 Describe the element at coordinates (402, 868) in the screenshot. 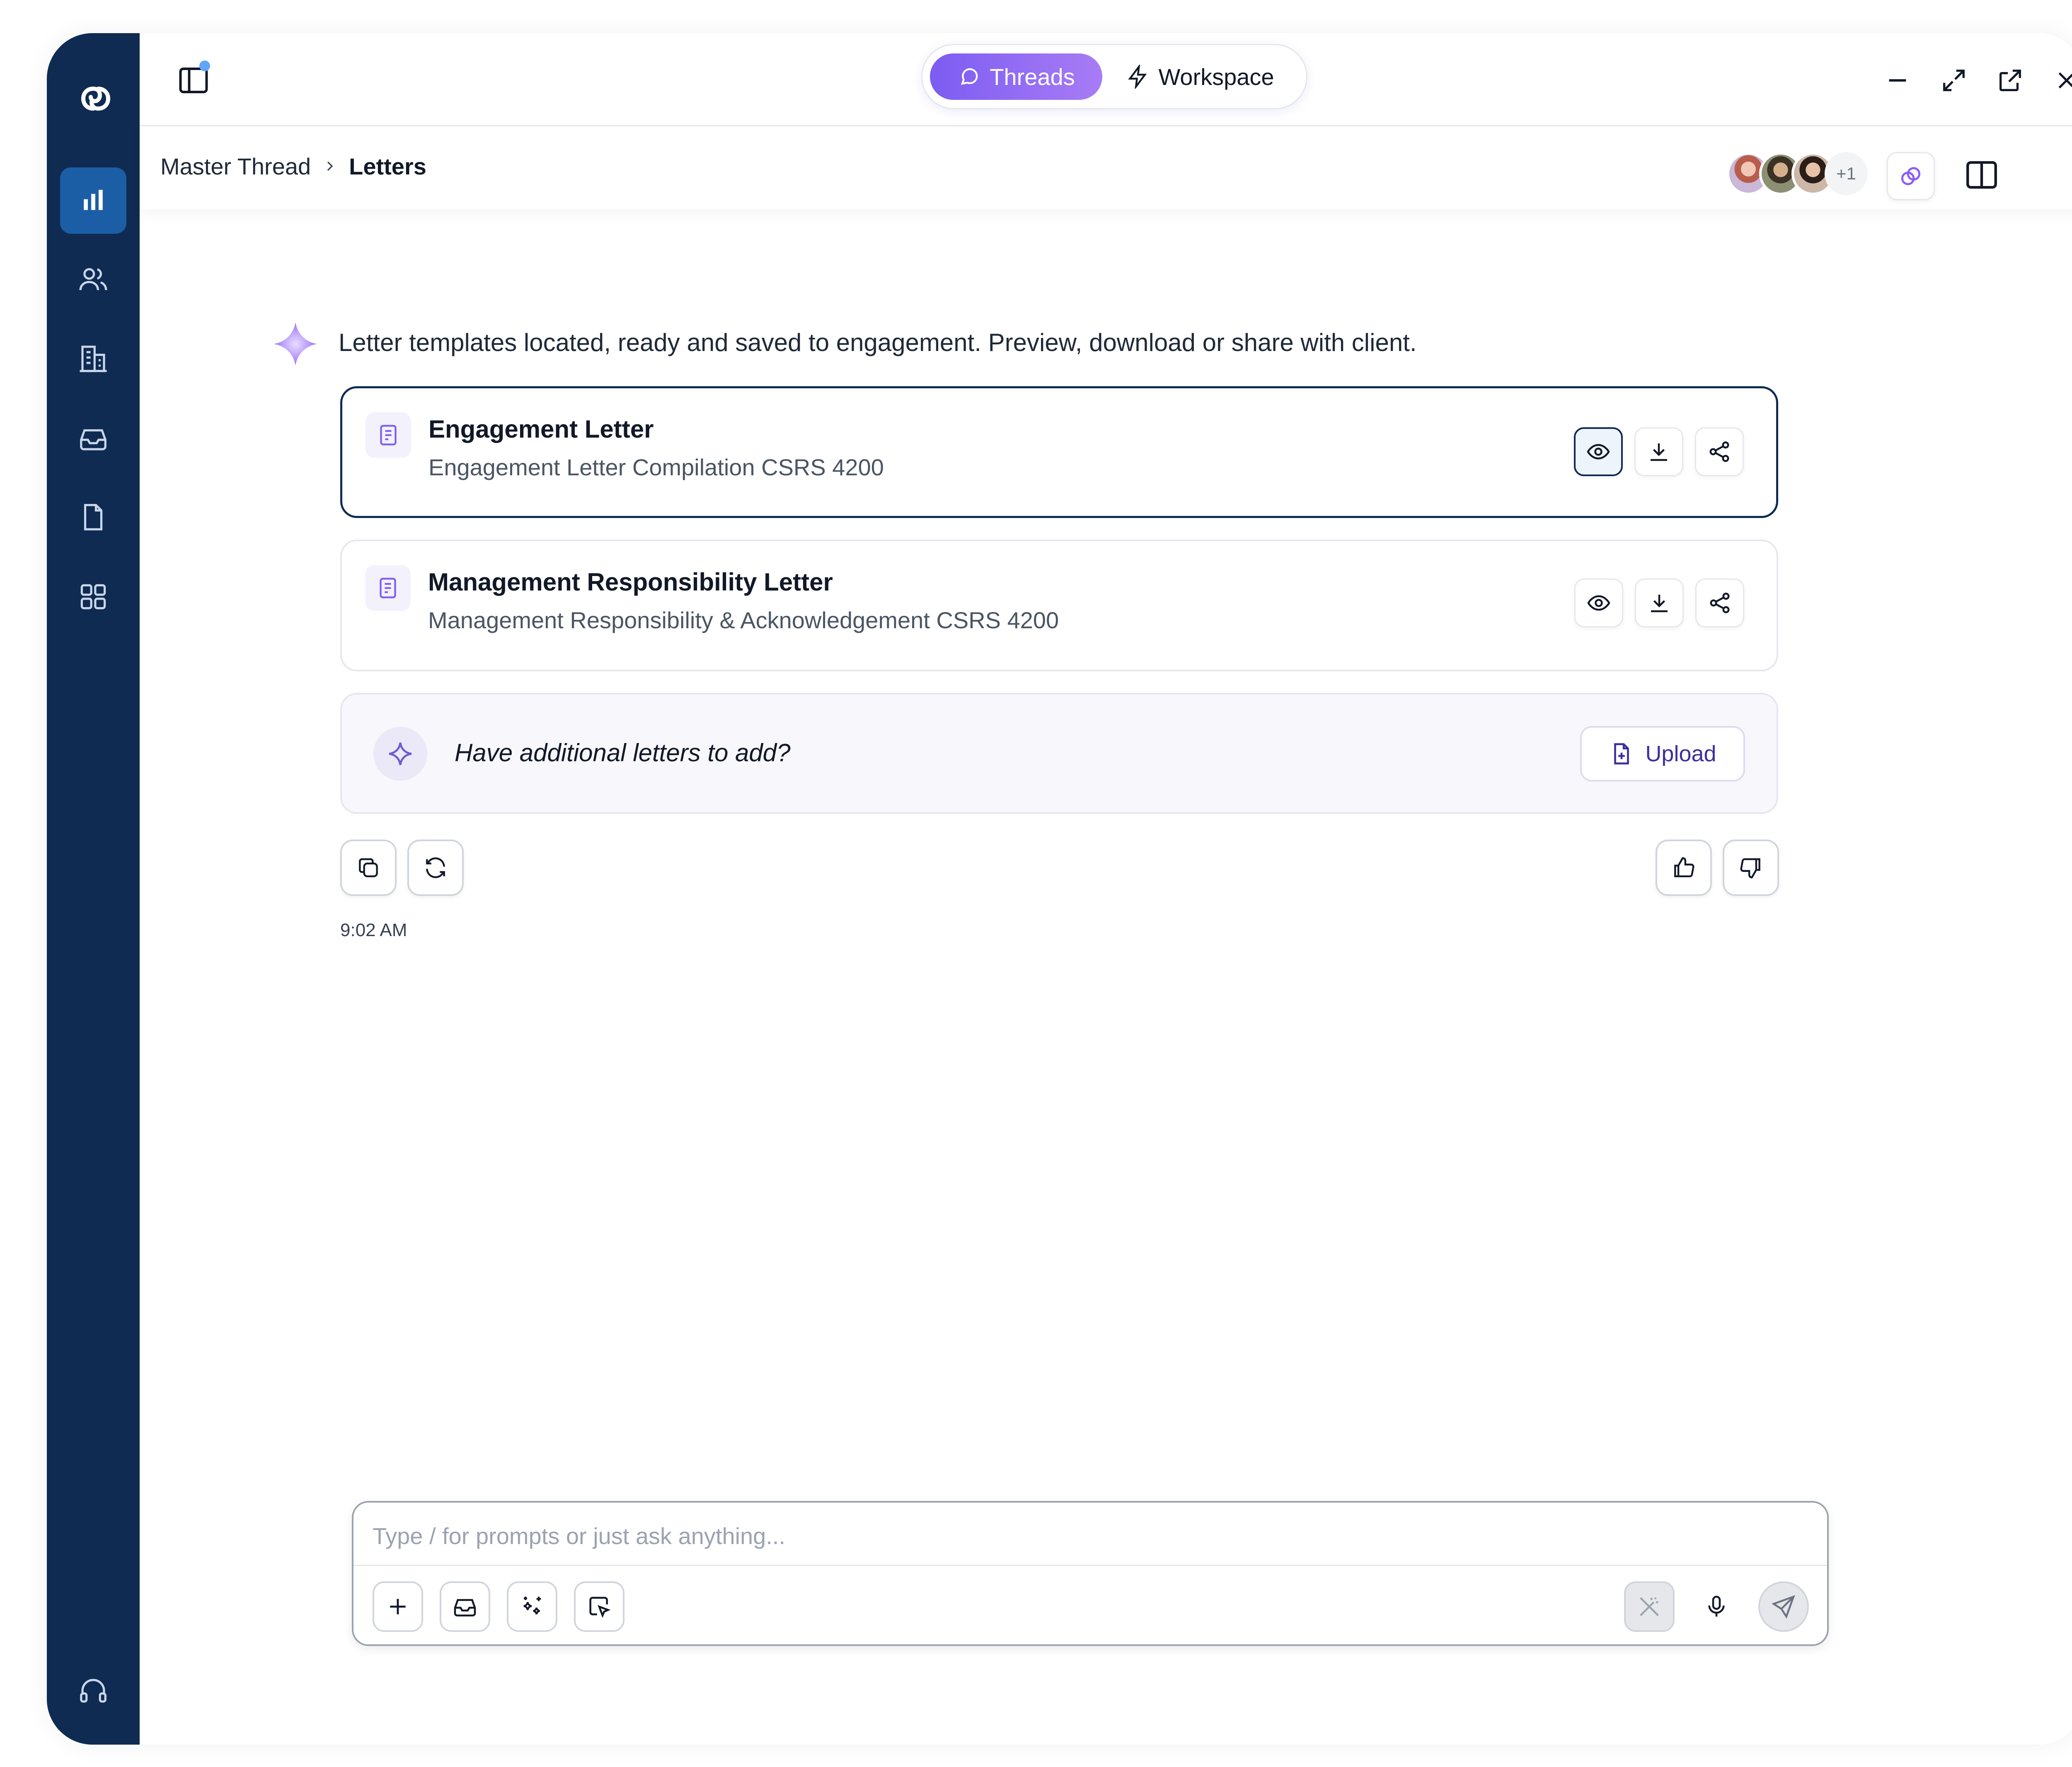

I see `message-tools` at that location.